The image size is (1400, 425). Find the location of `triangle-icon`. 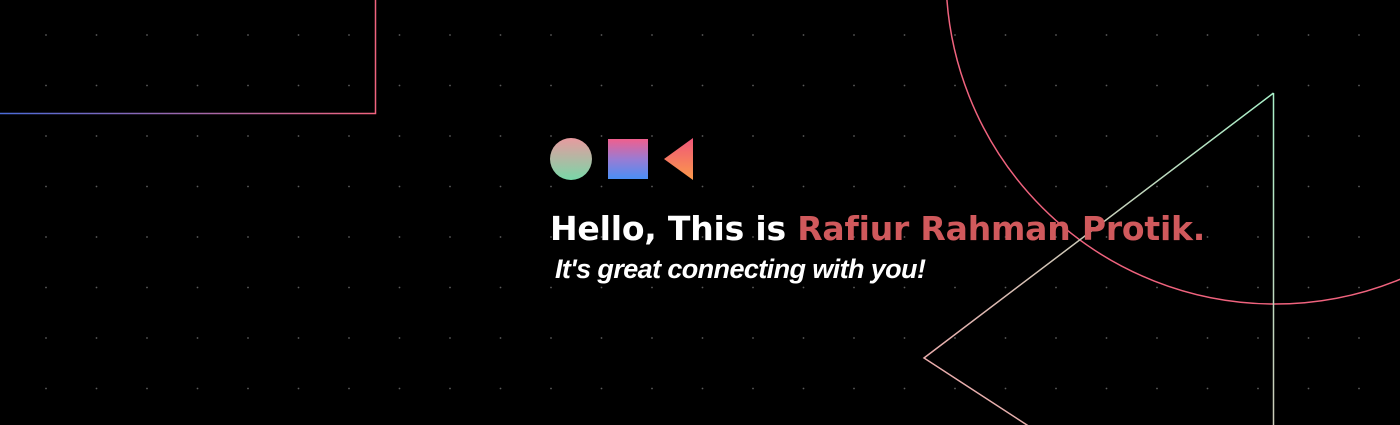

triangle-icon is located at coordinates (678, 159).